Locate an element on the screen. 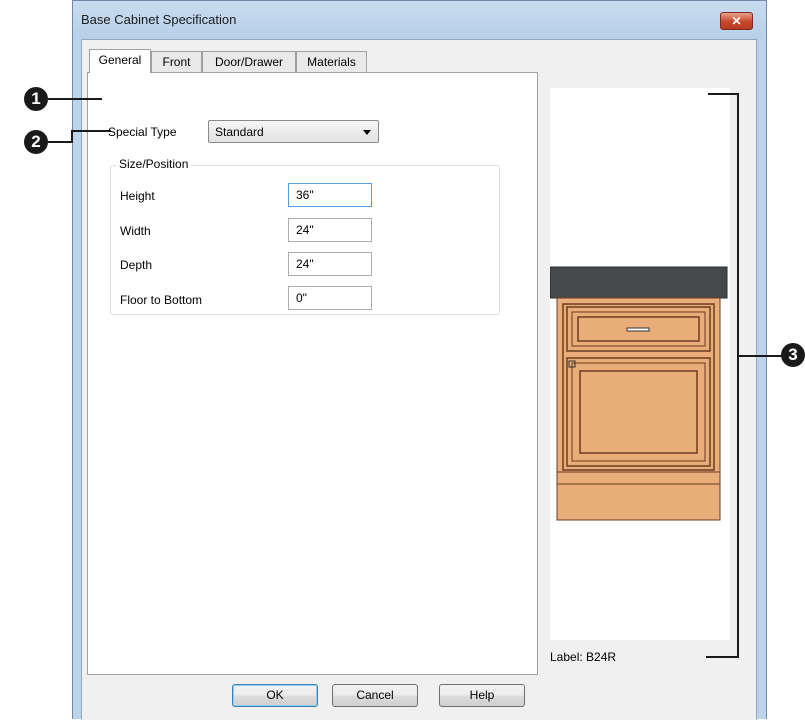  tab-general: General is located at coordinates (120, 61).